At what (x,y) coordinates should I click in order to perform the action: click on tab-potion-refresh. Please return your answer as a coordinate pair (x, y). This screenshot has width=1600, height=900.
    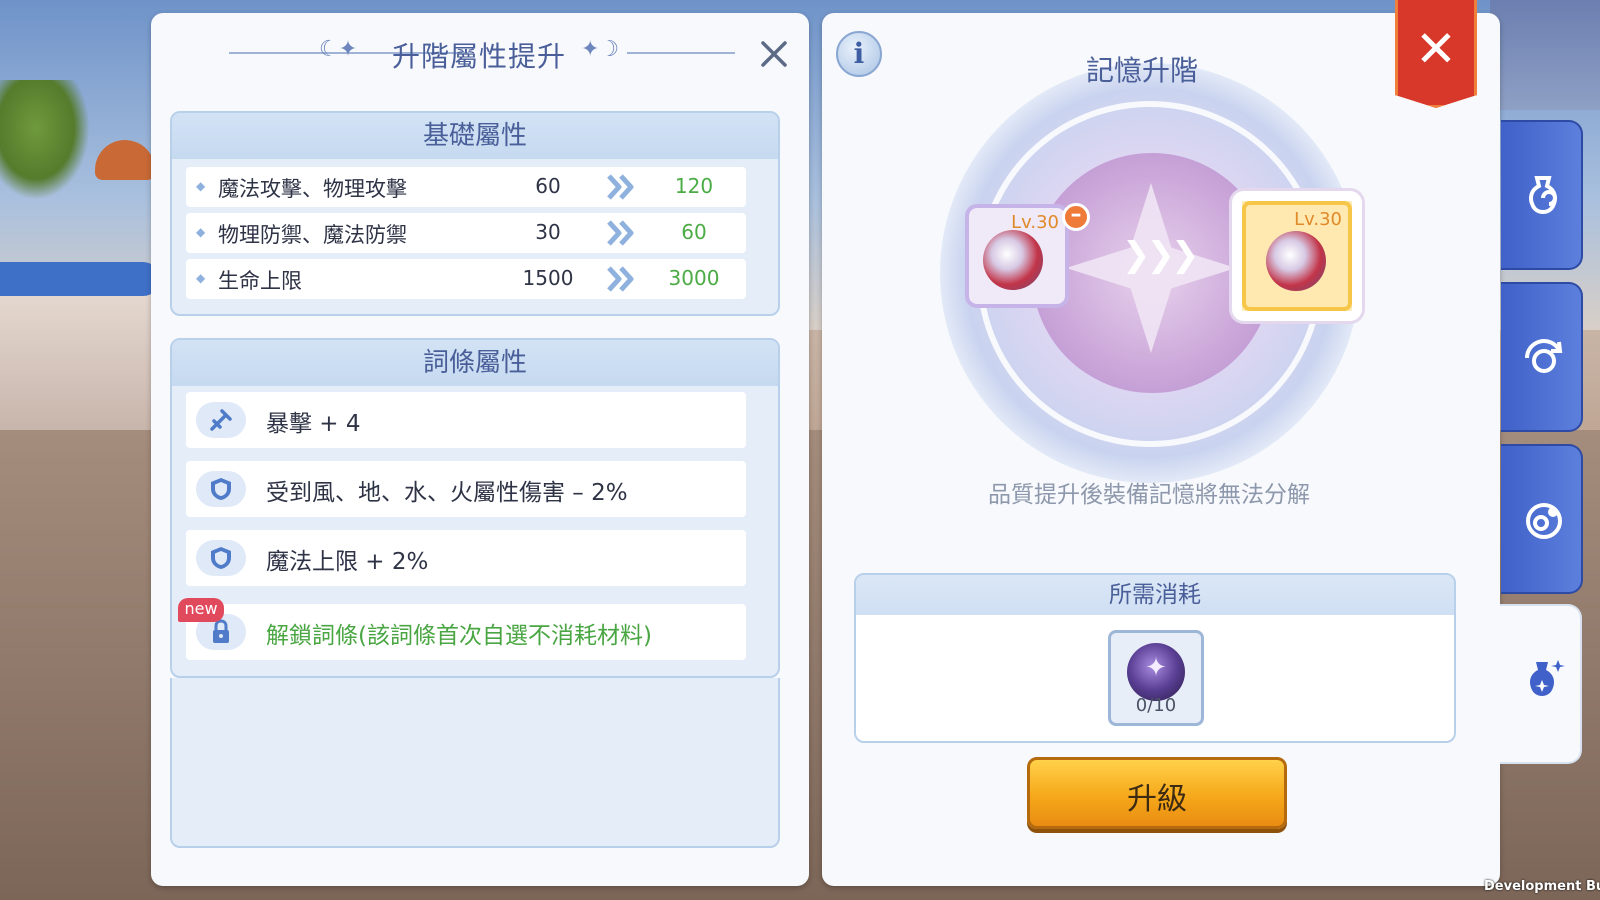
    Looking at the image, I should click on (1542, 195).